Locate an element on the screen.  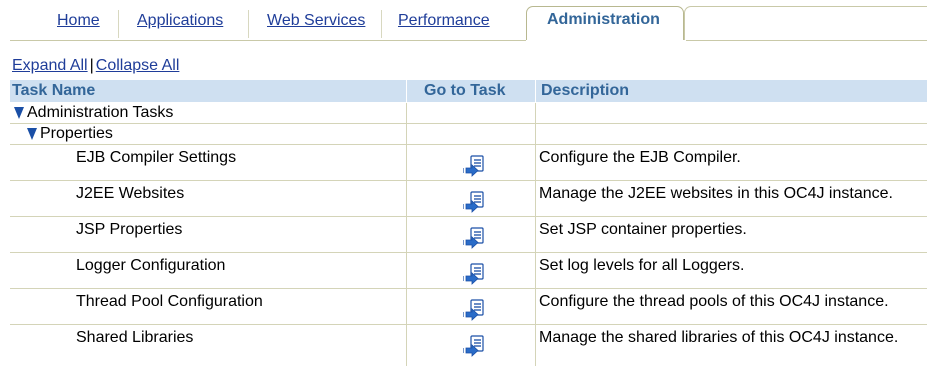
tree-node-label: Properties is located at coordinates (76, 133).